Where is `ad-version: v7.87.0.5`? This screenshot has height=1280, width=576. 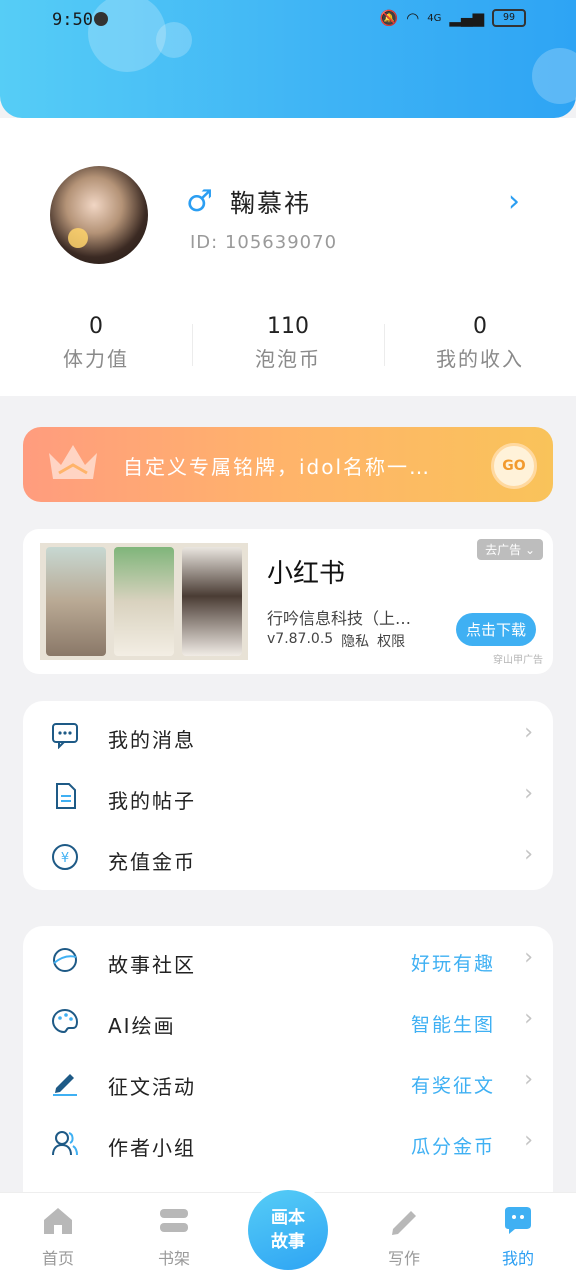
ad-version: v7.87.0.5 is located at coordinates (300, 639).